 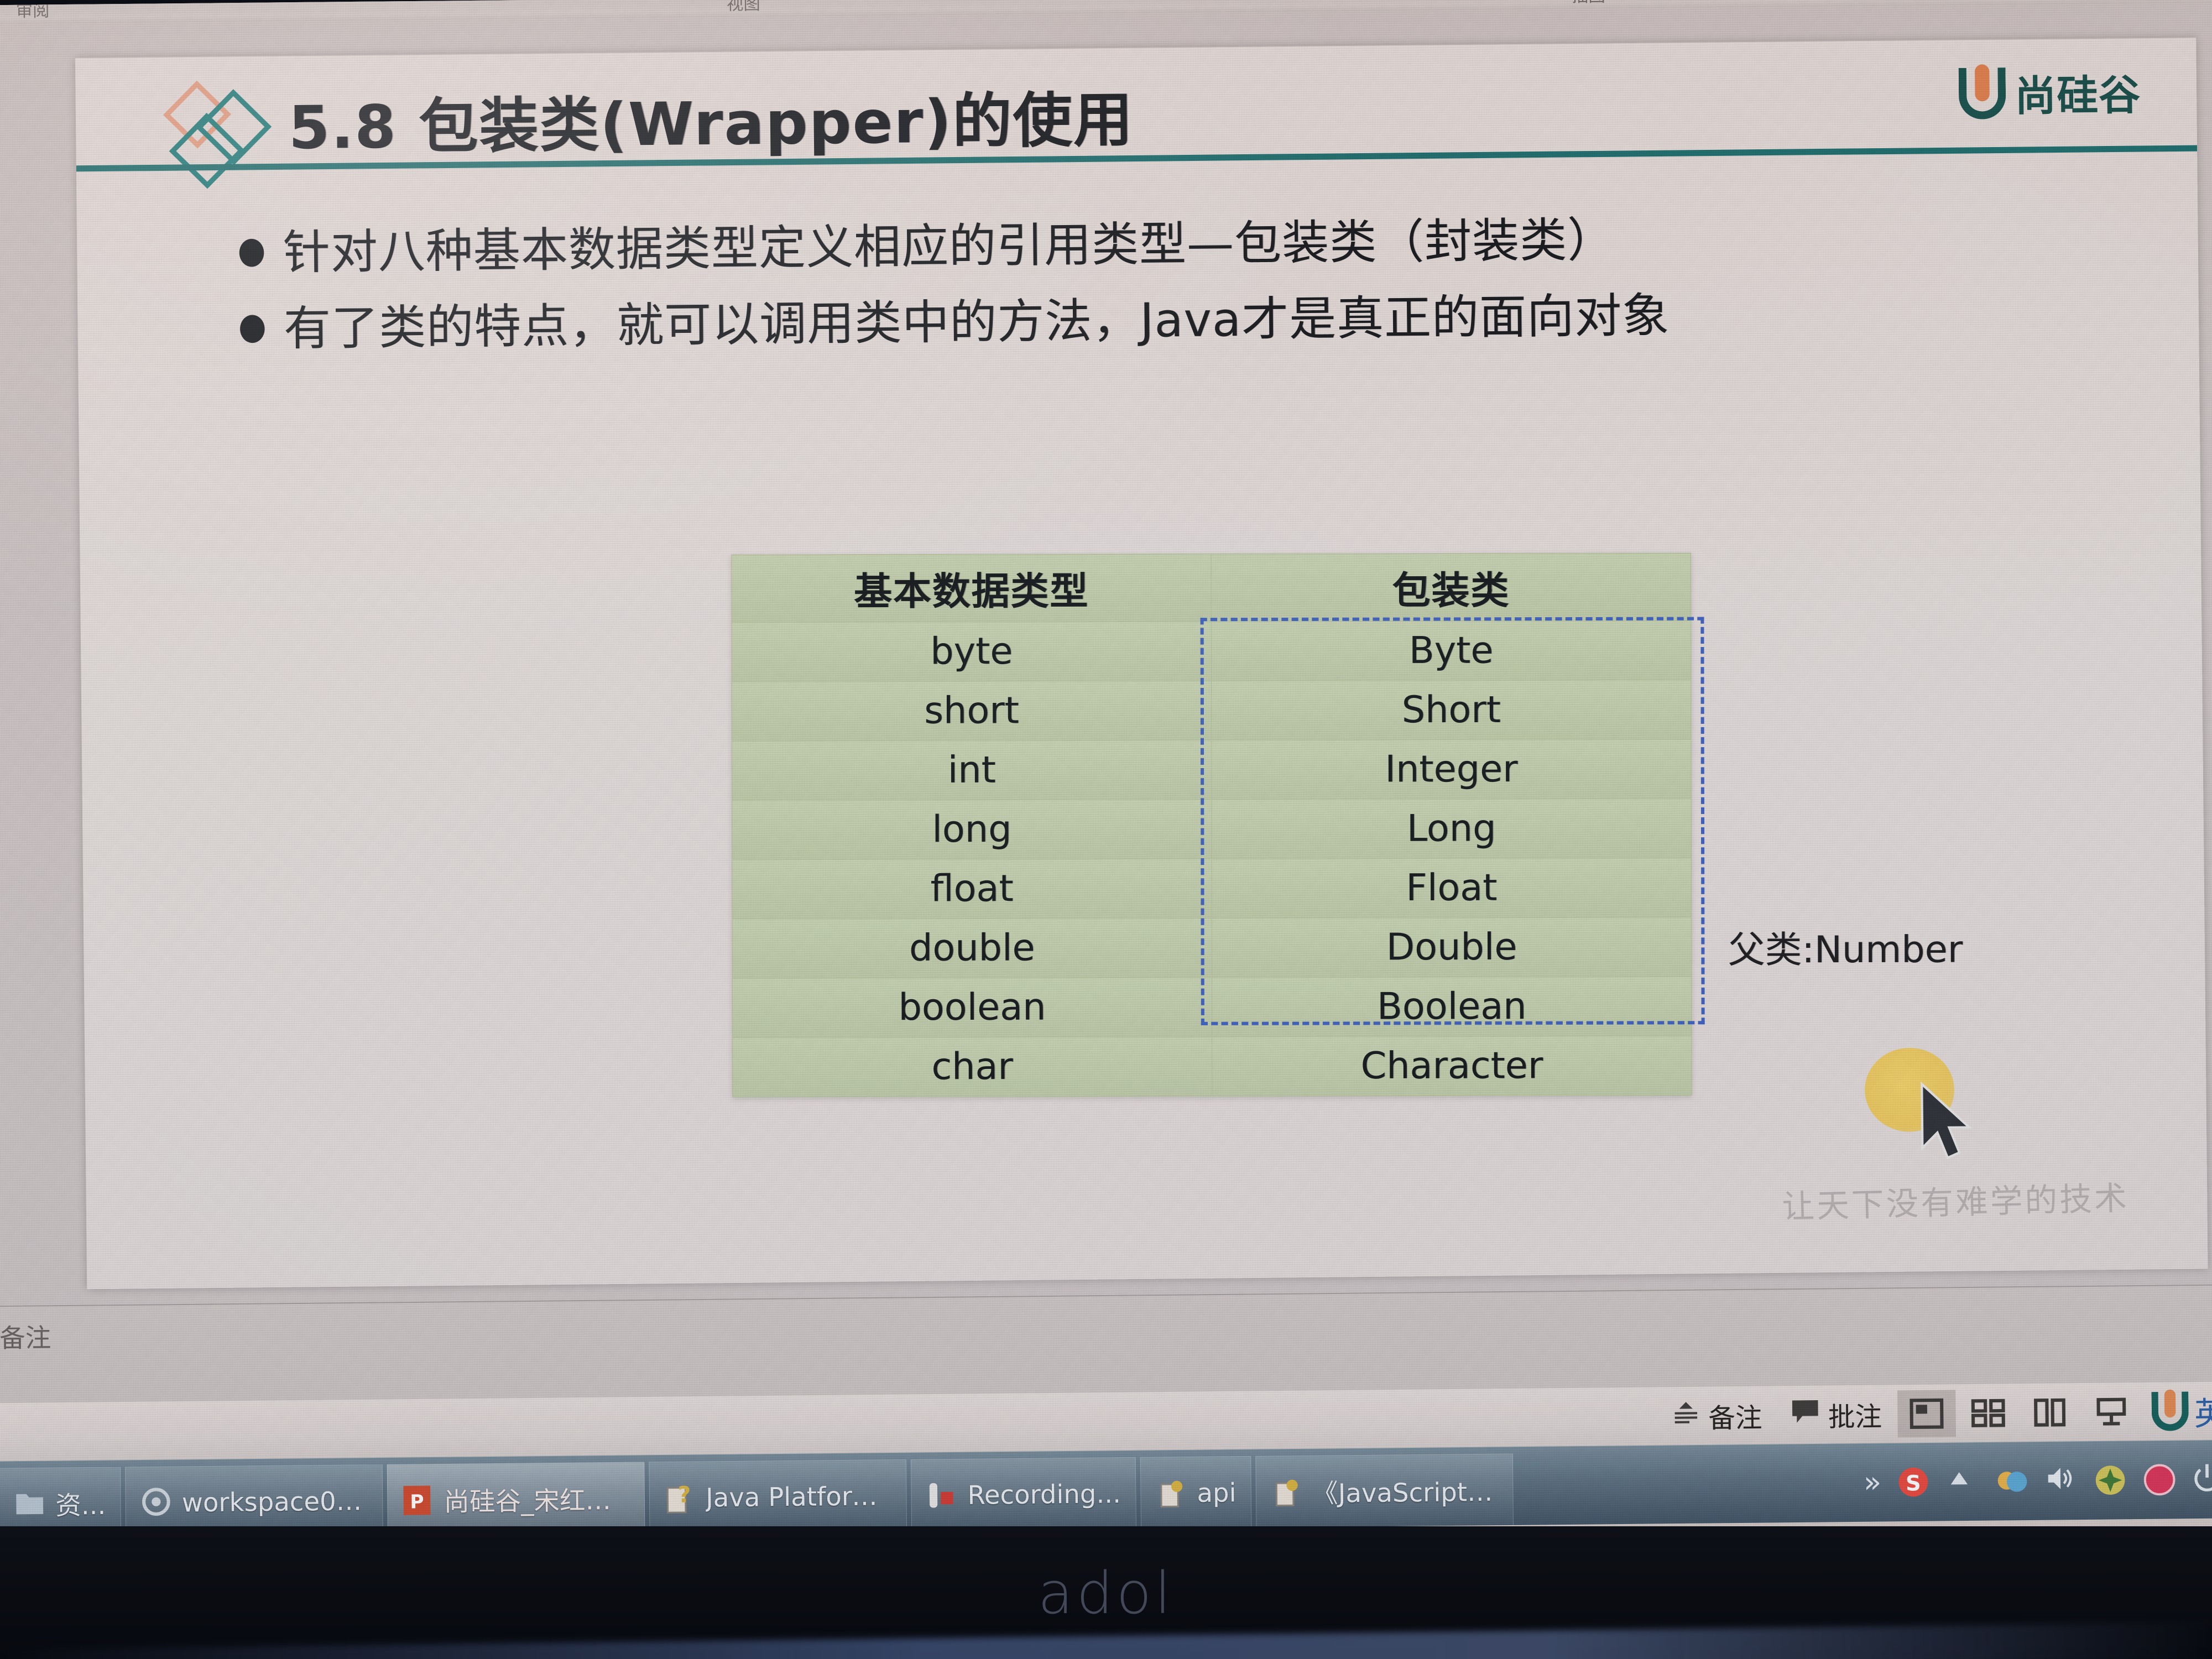 I want to click on view-reading-button, so click(x=2050, y=1413).